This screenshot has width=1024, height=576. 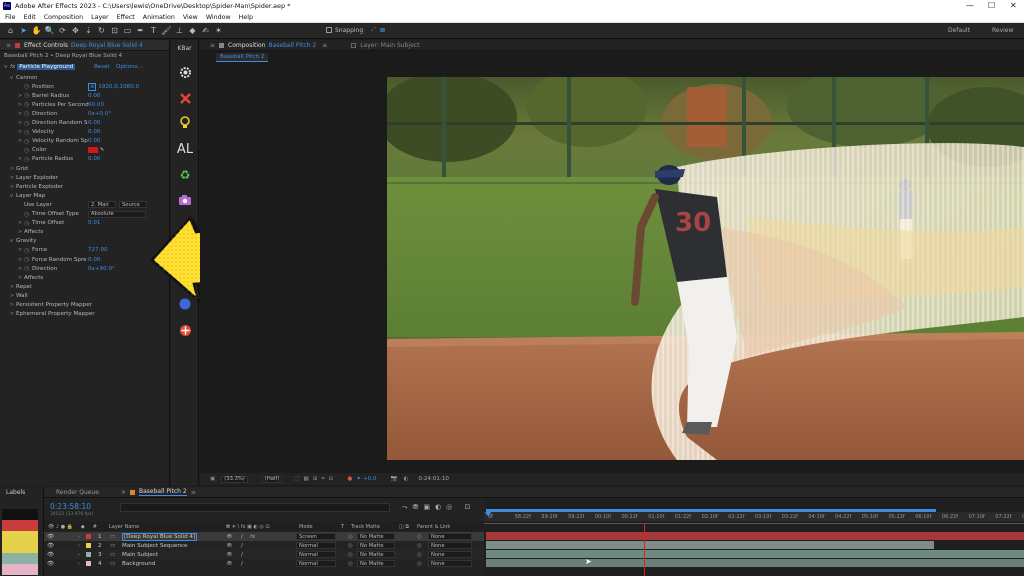 What do you see at coordinates (63, 17) in the screenshot?
I see `menu-composition: Composition` at bounding box center [63, 17].